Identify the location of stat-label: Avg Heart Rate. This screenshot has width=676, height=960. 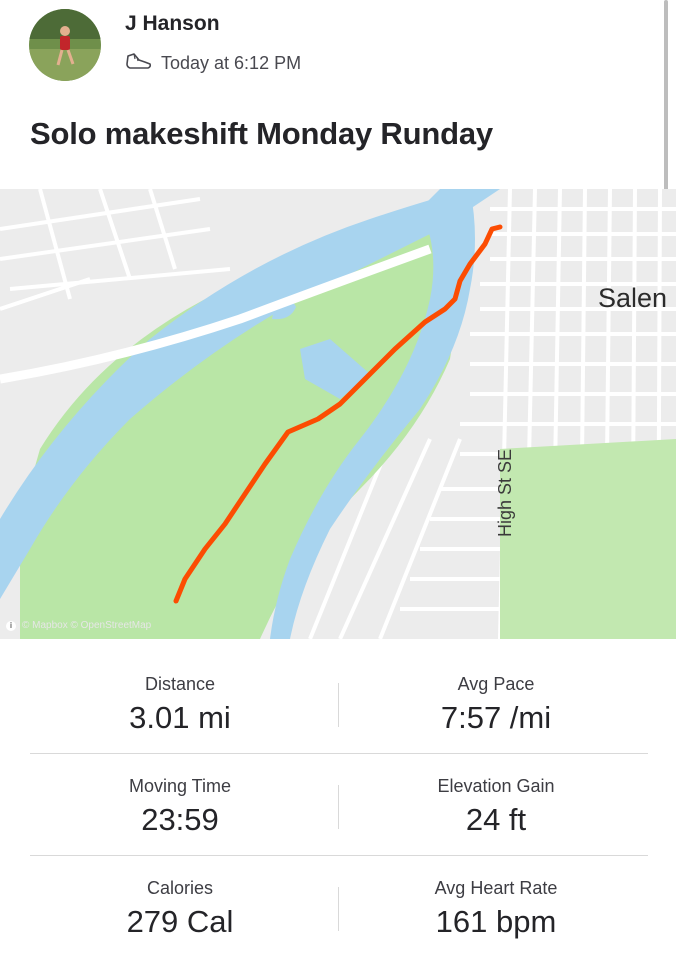
(496, 888).